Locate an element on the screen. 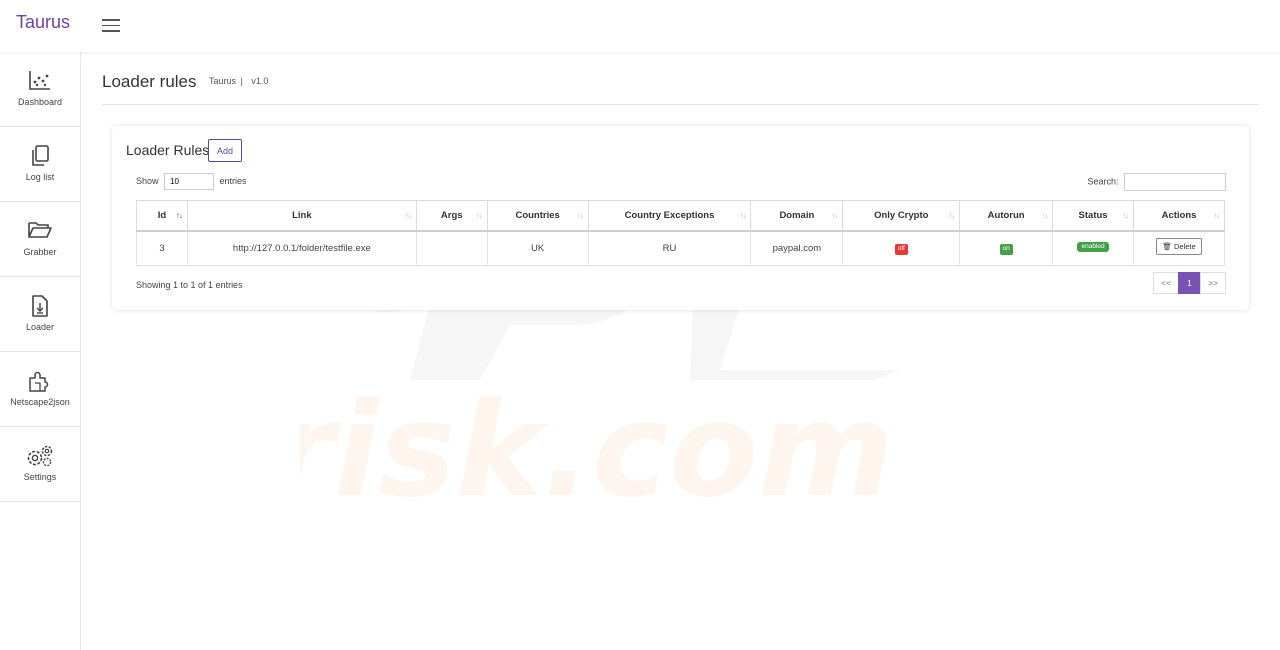  column-header-args: Args ↑↓ is located at coordinates (451, 216).